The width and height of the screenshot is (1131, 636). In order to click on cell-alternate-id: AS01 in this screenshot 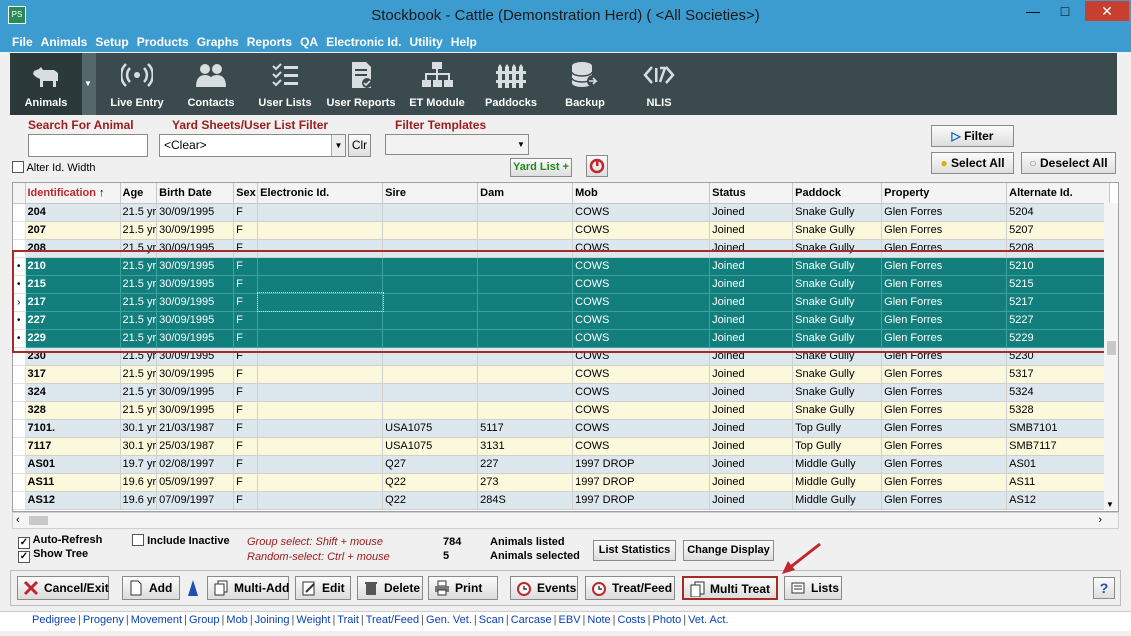, I will do `click(1058, 464)`.